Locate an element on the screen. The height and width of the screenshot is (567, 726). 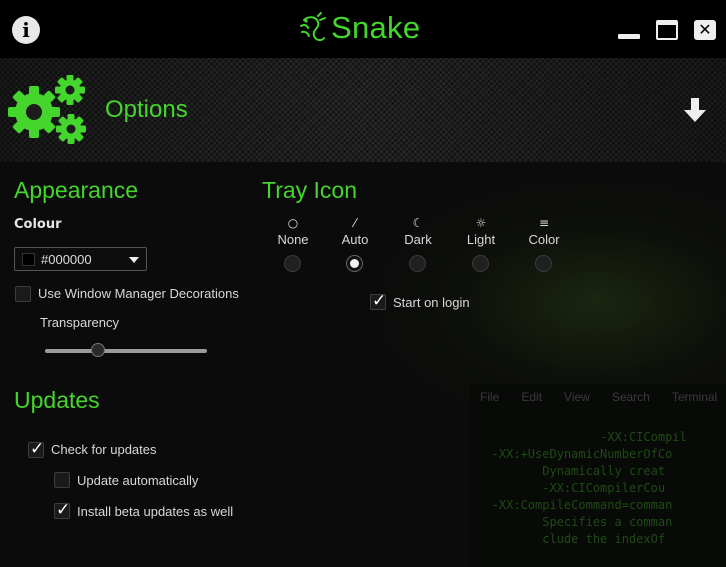
terminal-menu-item: Edit is located at coordinates (532, 397).